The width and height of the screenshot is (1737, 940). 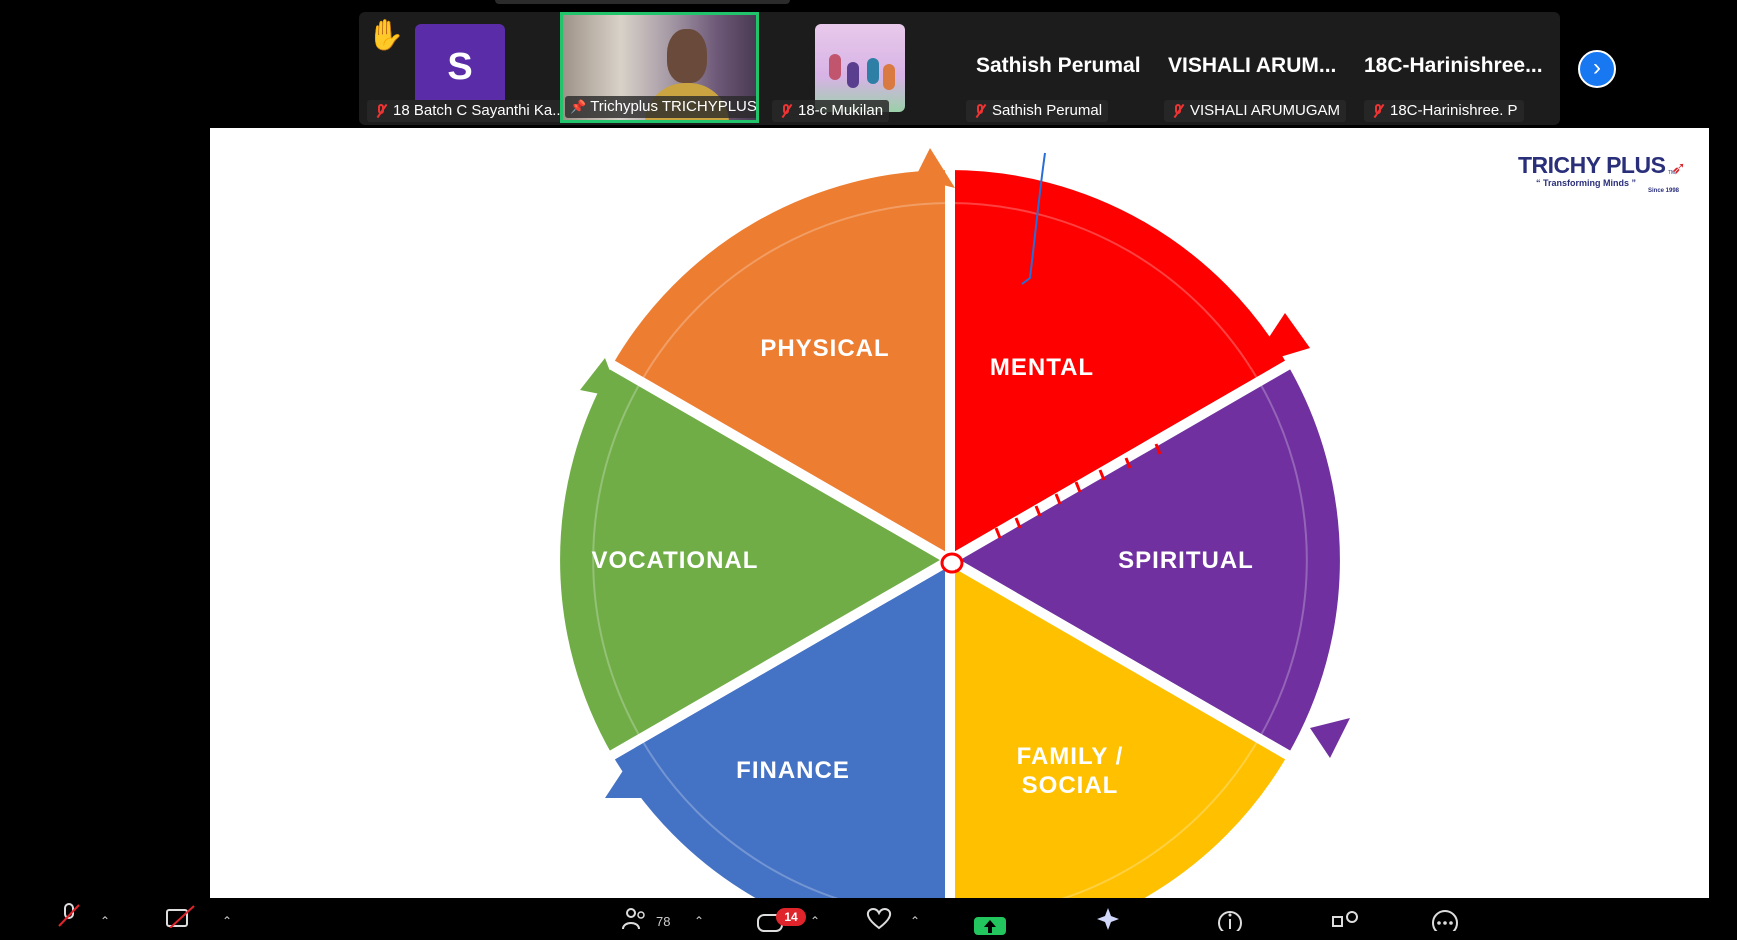 I want to click on label-spiritual: SPIRITUAL, so click(x=1186, y=560).